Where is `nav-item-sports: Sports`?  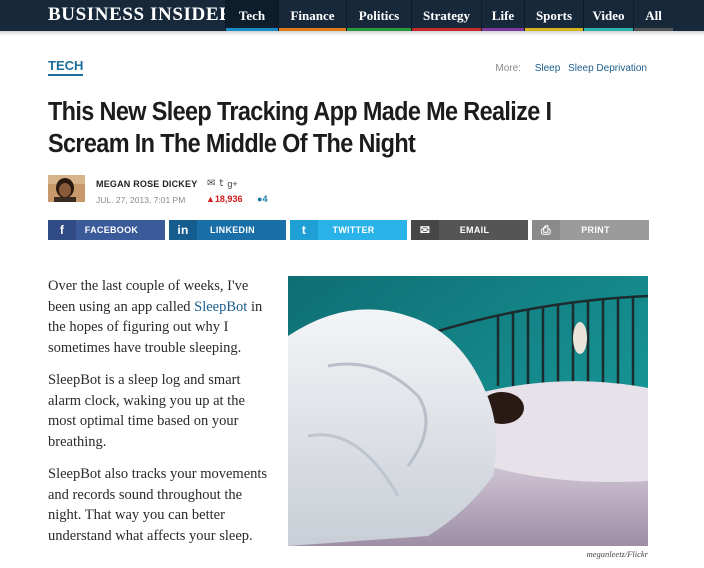
nav-item-sports: Sports is located at coordinates (553, 15).